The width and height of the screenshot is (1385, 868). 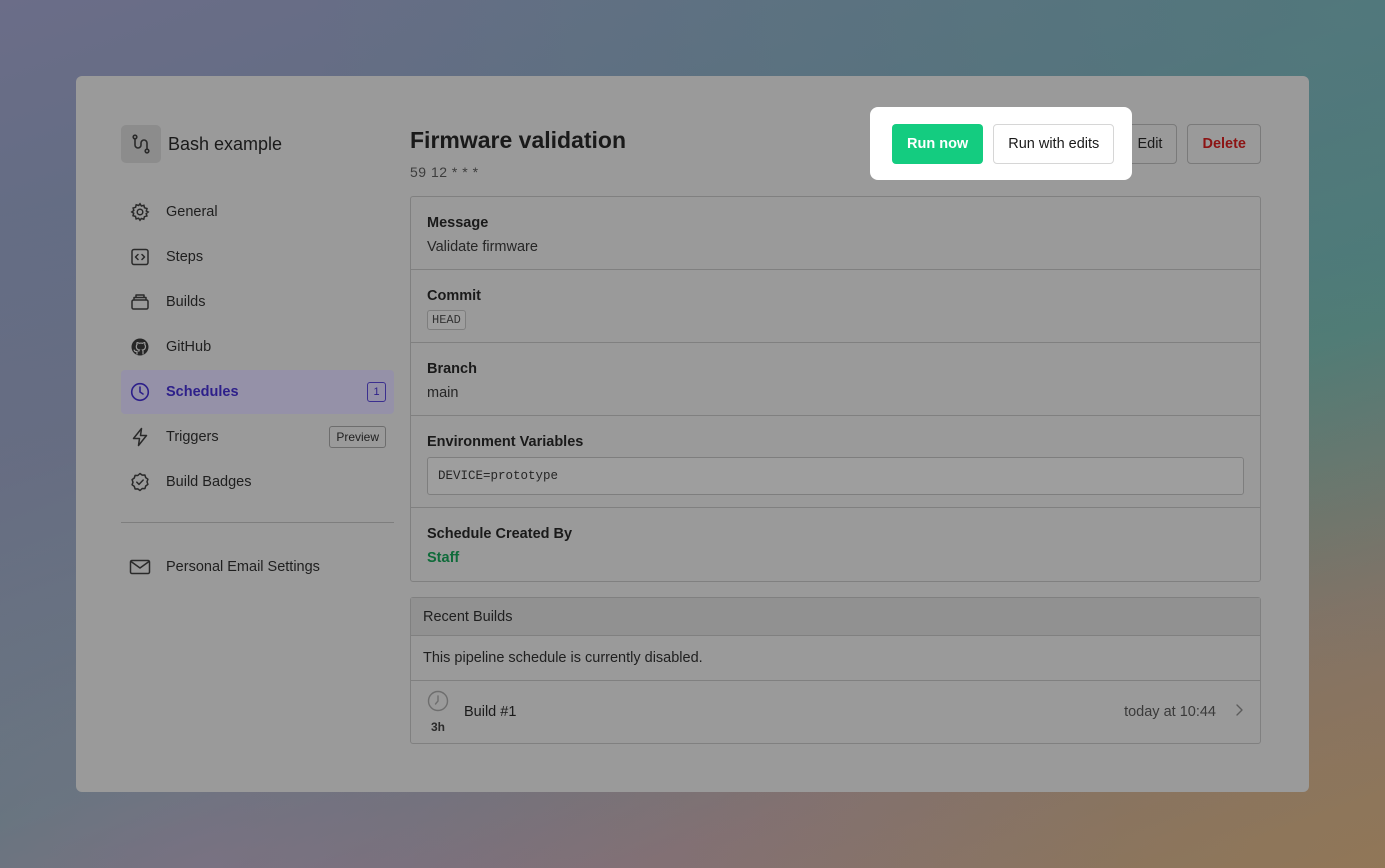 What do you see at coordinates (505, 442) in the screenshot?
I see `field-label: Environment Variables` at bounding box center [505, 442].